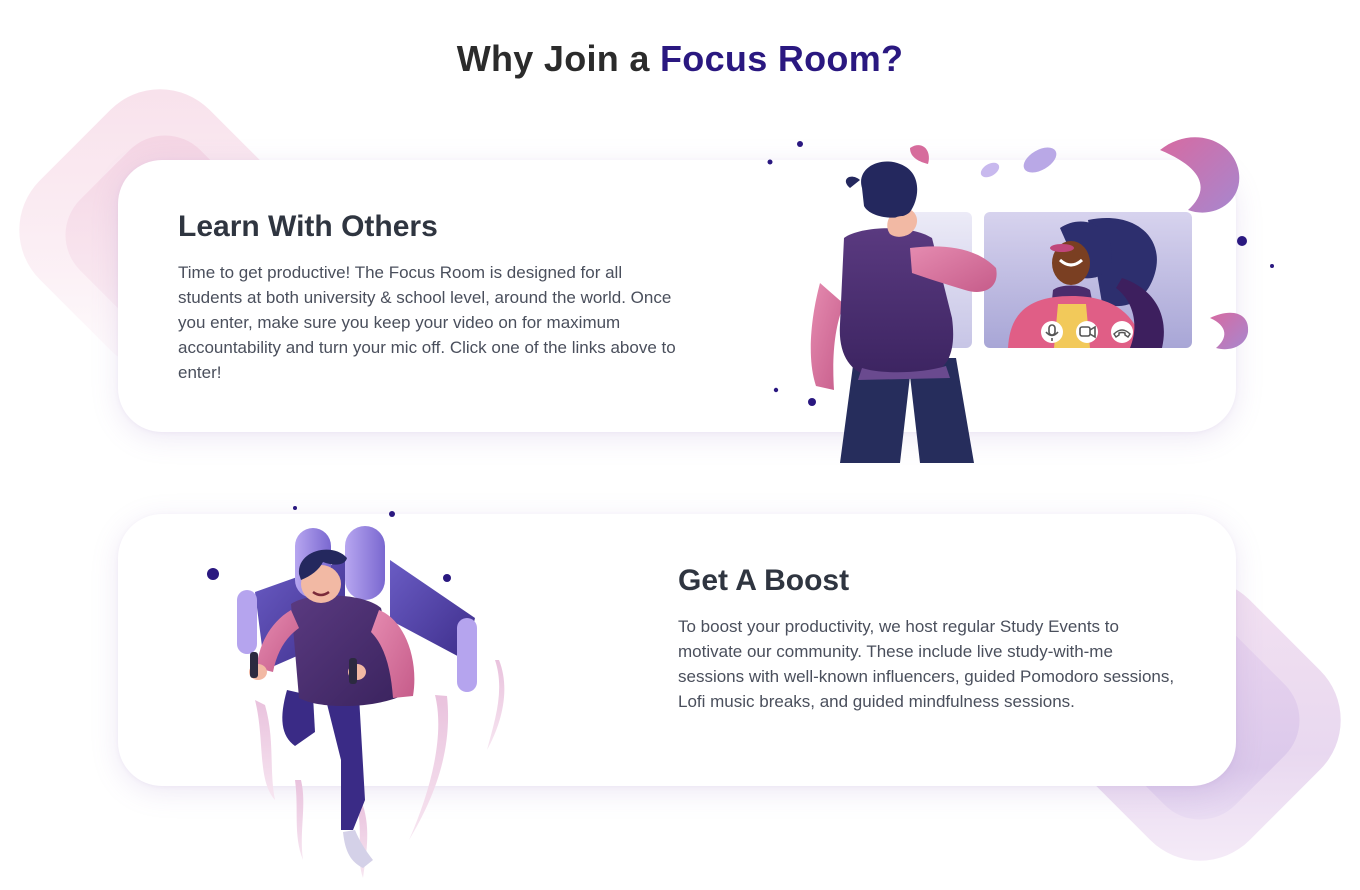 This screenshot has height=890, width=1360. I want to click on heading-accent: Focus Room?, so click(782, 58).